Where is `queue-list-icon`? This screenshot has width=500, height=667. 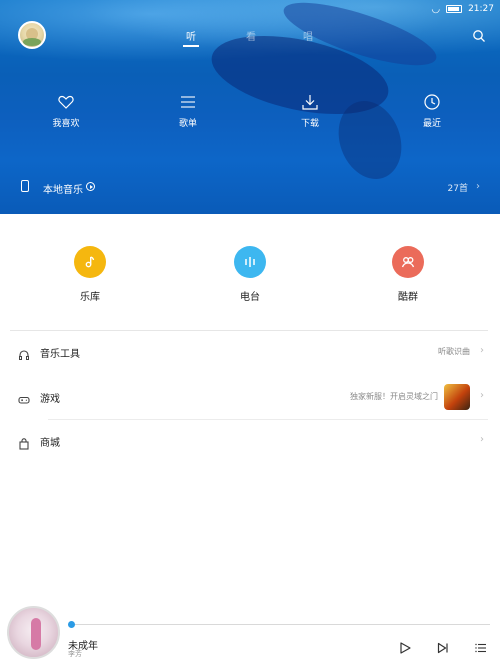
queue-list-icon is located at coordinates (480, 648).